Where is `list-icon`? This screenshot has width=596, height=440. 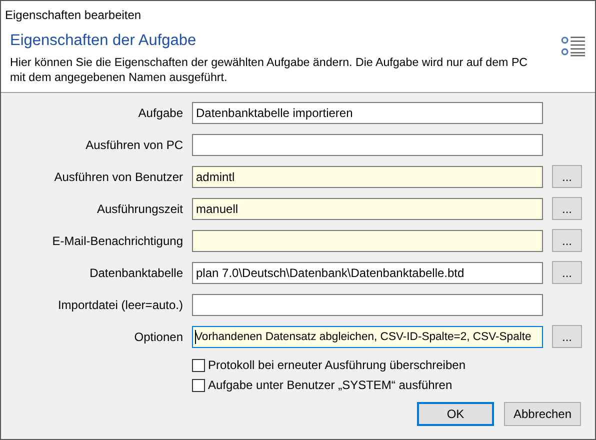 list-icon is located at coordinates (573, 46).